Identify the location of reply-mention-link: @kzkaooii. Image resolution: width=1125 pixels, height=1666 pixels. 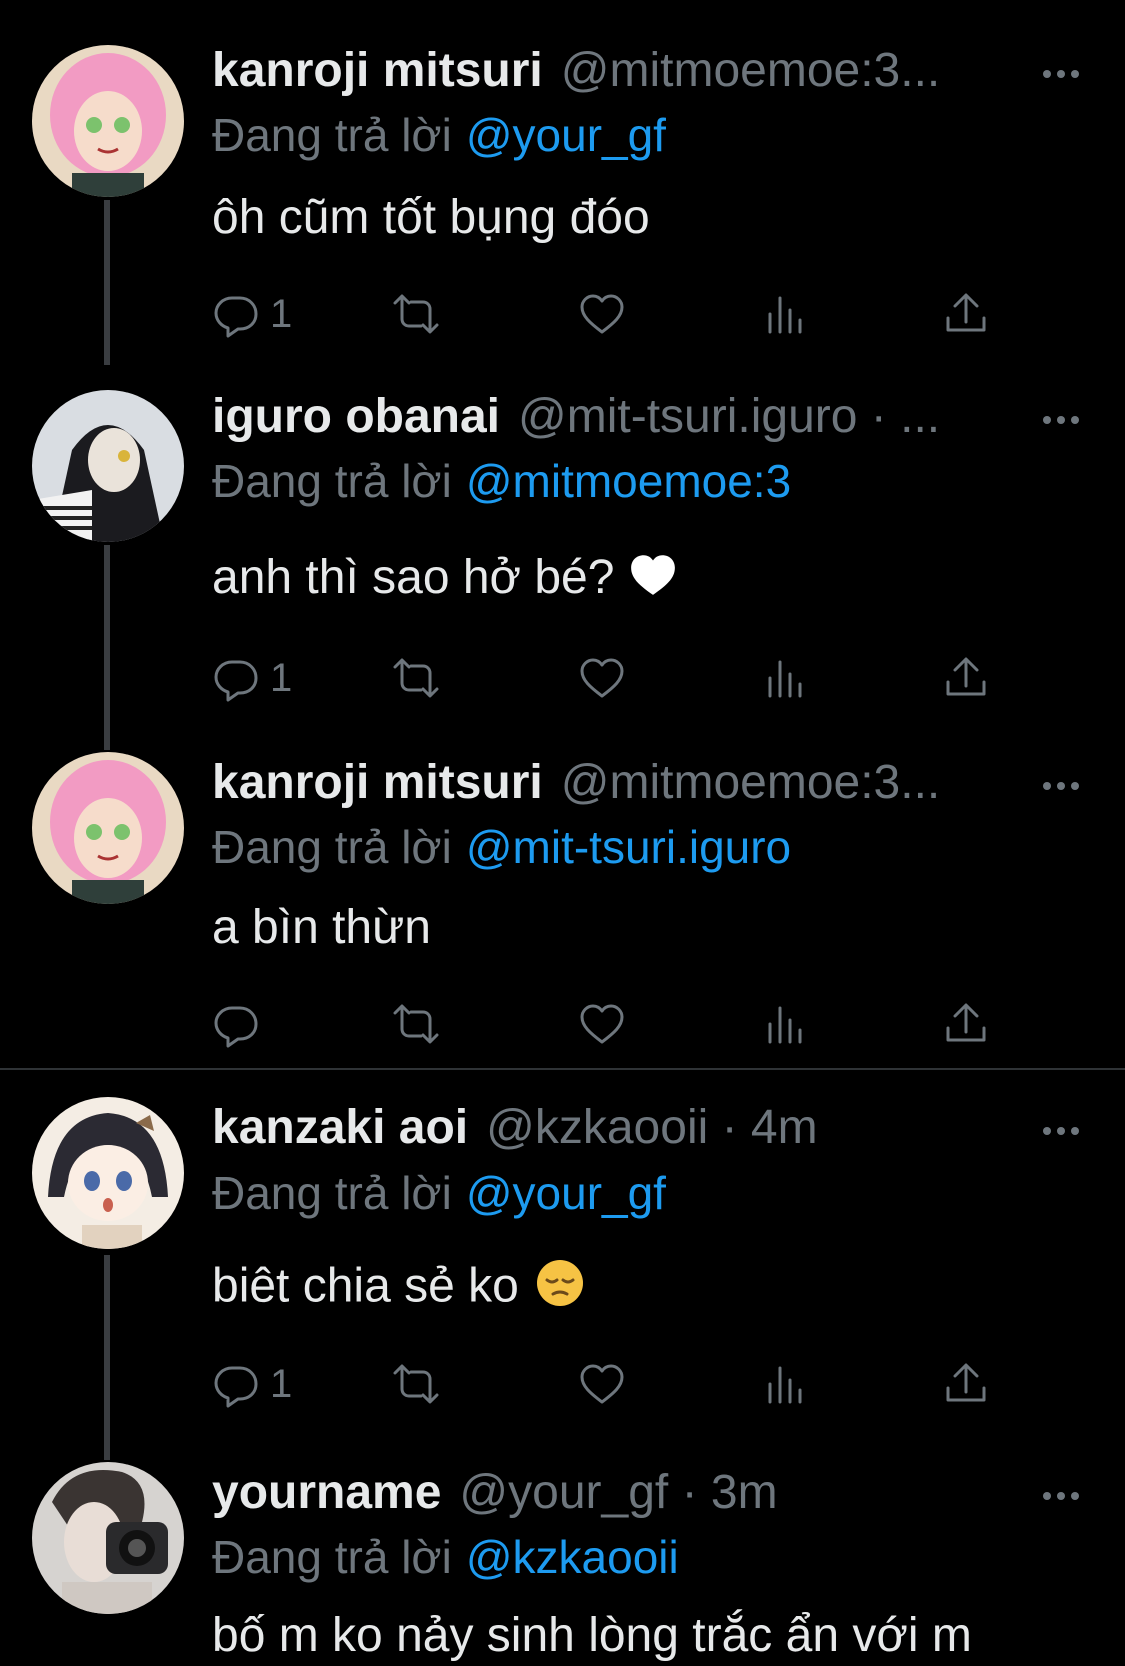
(572, 1557).